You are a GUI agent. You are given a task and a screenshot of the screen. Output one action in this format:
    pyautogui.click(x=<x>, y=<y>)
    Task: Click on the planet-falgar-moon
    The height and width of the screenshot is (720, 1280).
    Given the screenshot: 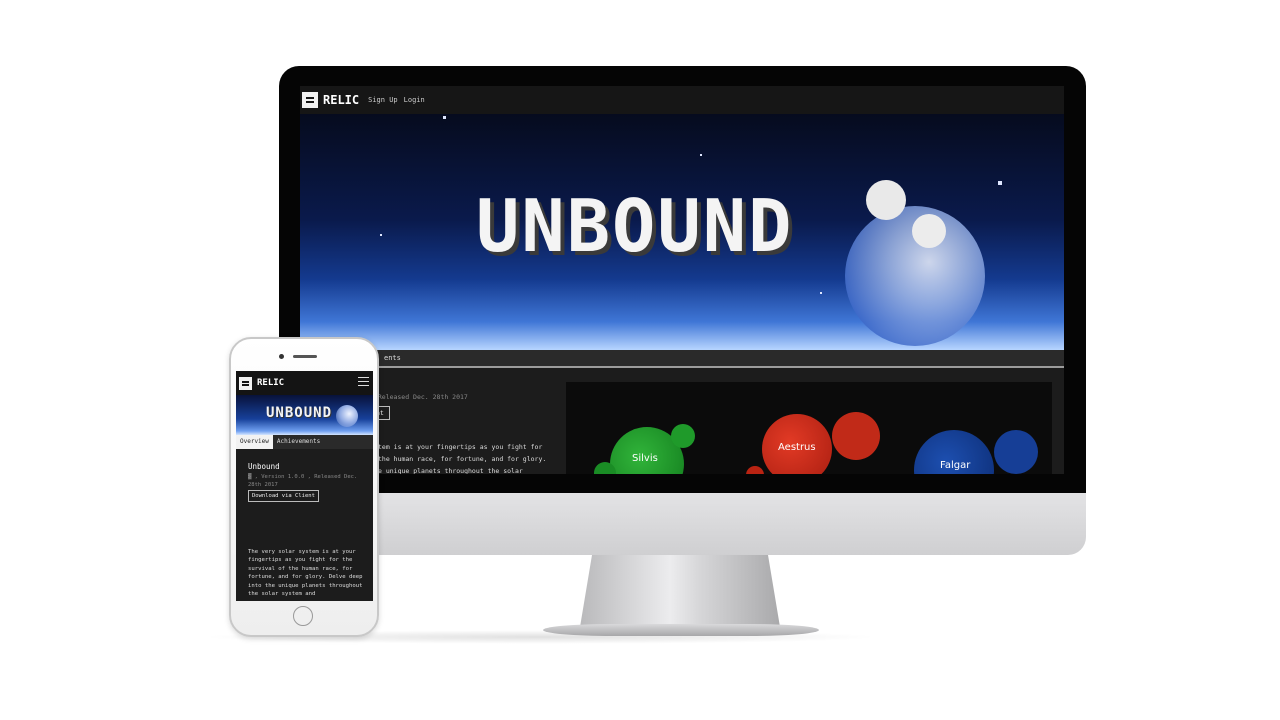 What is the action you would take?
    pyautogui.click(x=1016, y=452)
    